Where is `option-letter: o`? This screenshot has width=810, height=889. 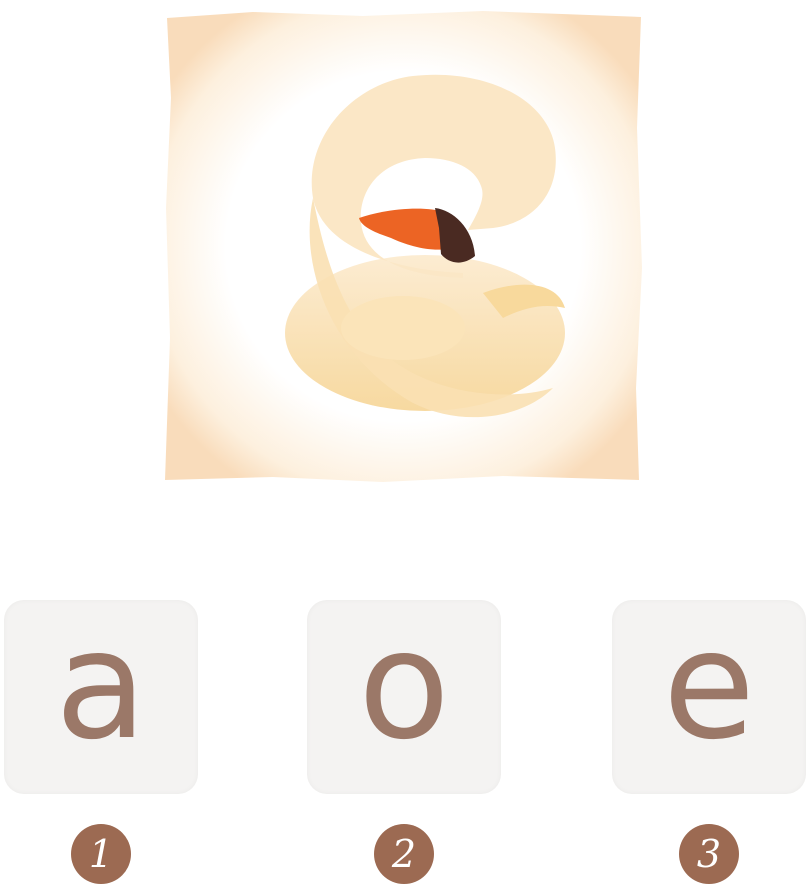
option-letter: o is located at coordinates (404, 686).